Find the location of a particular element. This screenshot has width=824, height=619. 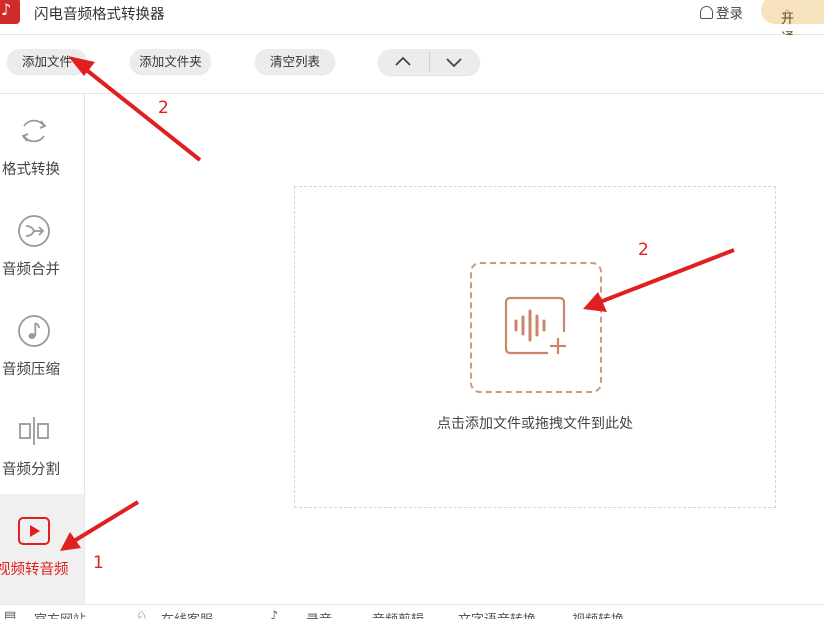

music-note-icon is located at coordinates (34, 331).